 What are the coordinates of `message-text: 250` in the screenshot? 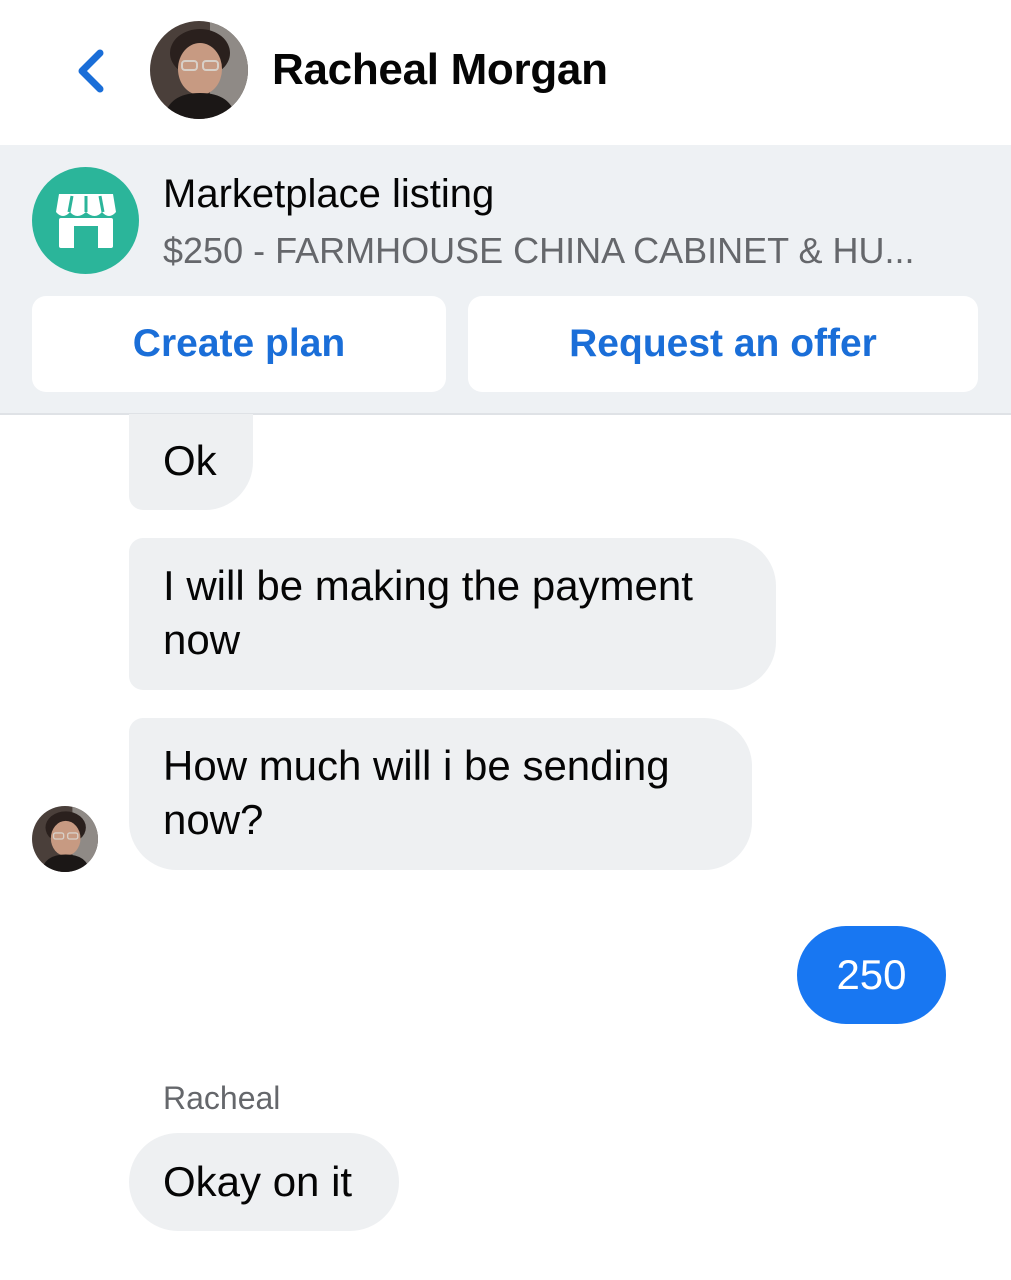 It's located at (871, 974).